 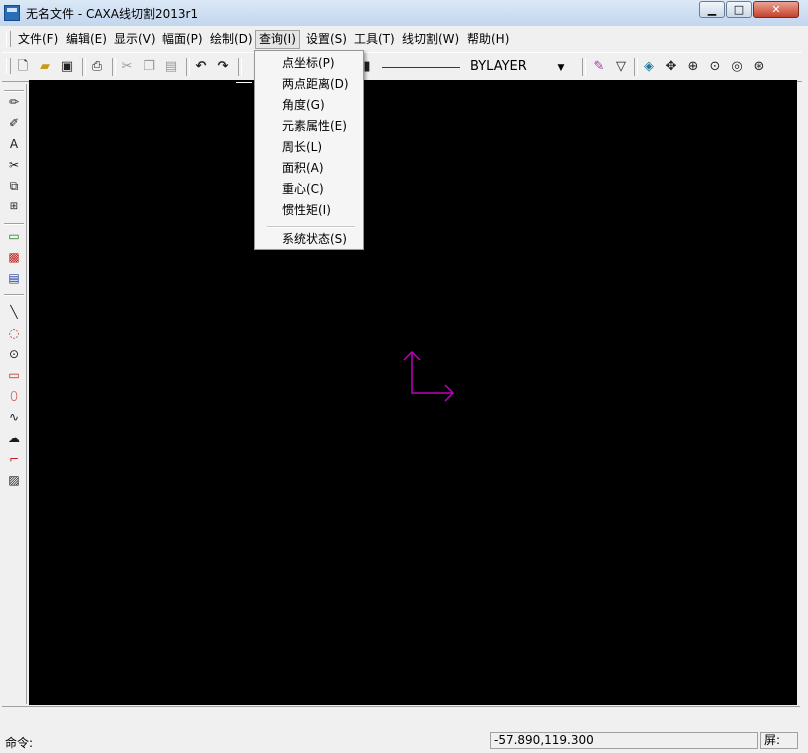 I want to click on cut-path-icon: ▩, so click(x=14, y=257).